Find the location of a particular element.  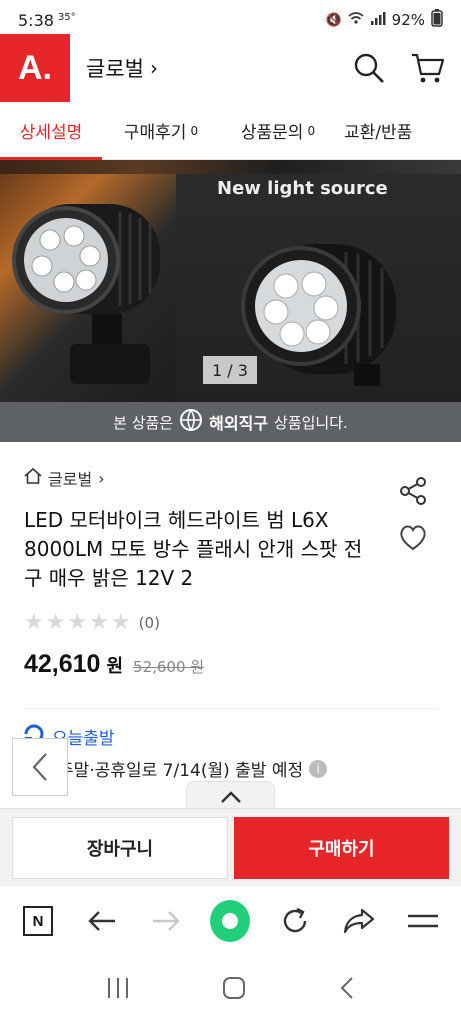

rating: ★ ★ ★ ★ ★ (0) is located at coordinates (92, 622).